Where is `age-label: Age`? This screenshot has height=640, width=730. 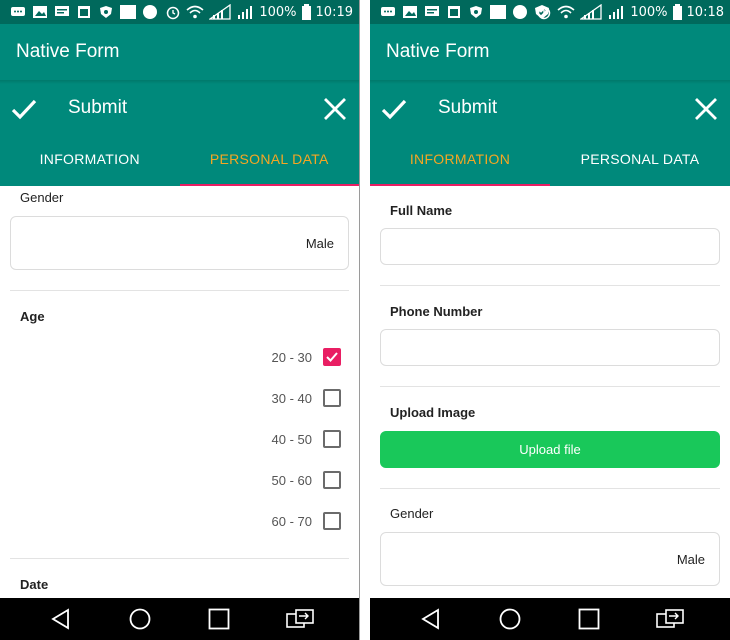
age-label: Age is located at coordinates (32, 316).